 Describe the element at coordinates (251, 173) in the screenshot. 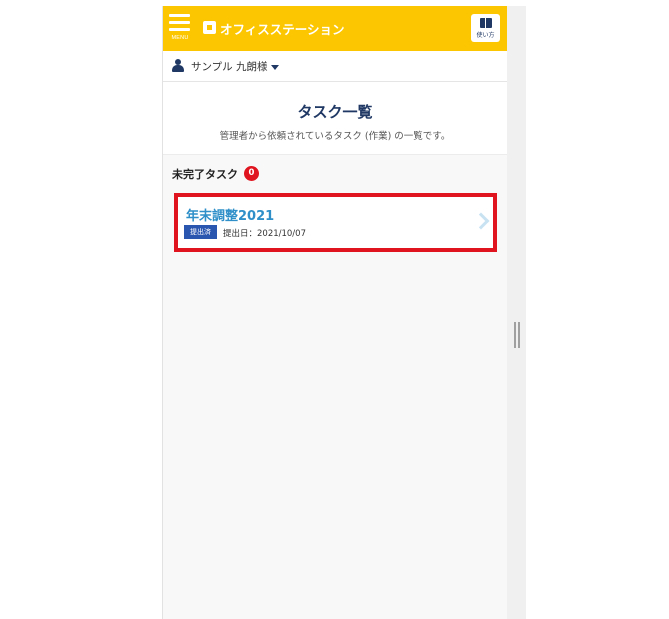

I see `pending-count-badge: 0` at that location.